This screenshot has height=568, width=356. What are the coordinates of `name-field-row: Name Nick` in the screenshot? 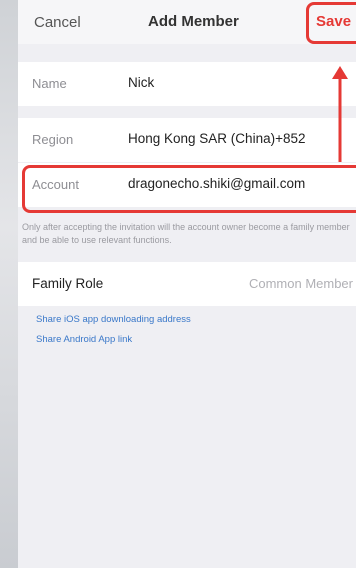 It's located at (187, 84).